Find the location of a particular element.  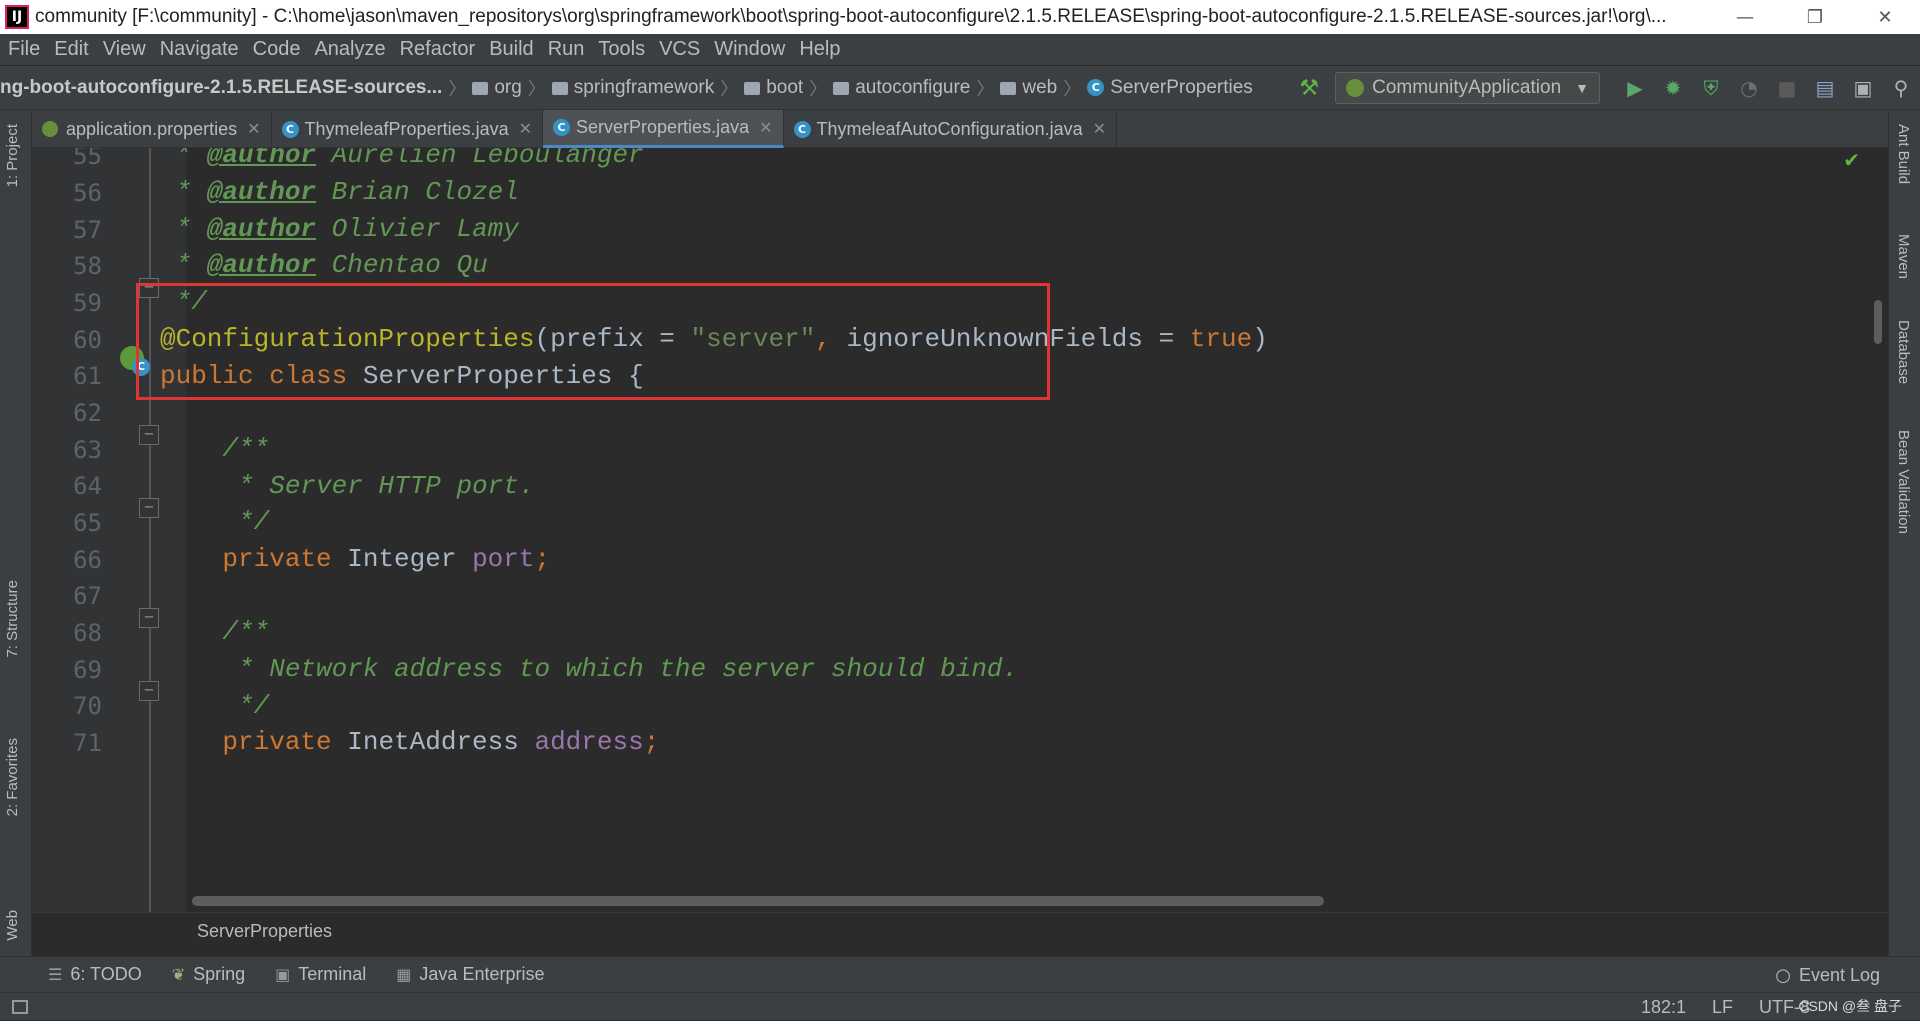

breadcrumb-label: web is located at coordinates (1040, 87).